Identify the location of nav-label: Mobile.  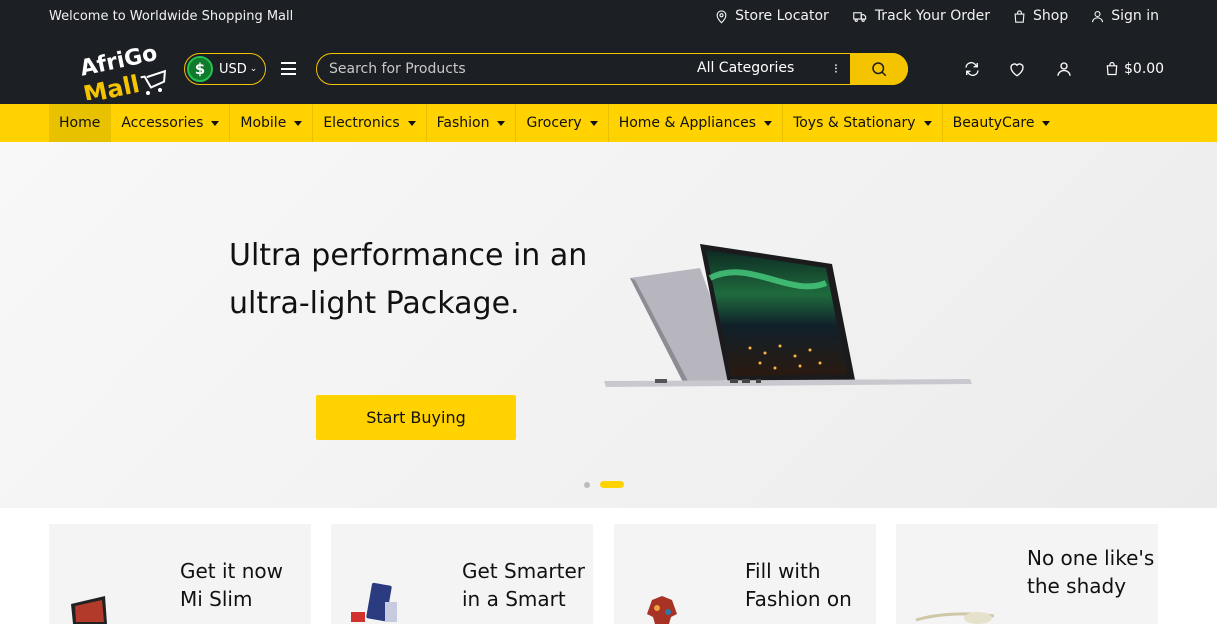
(263, 123).